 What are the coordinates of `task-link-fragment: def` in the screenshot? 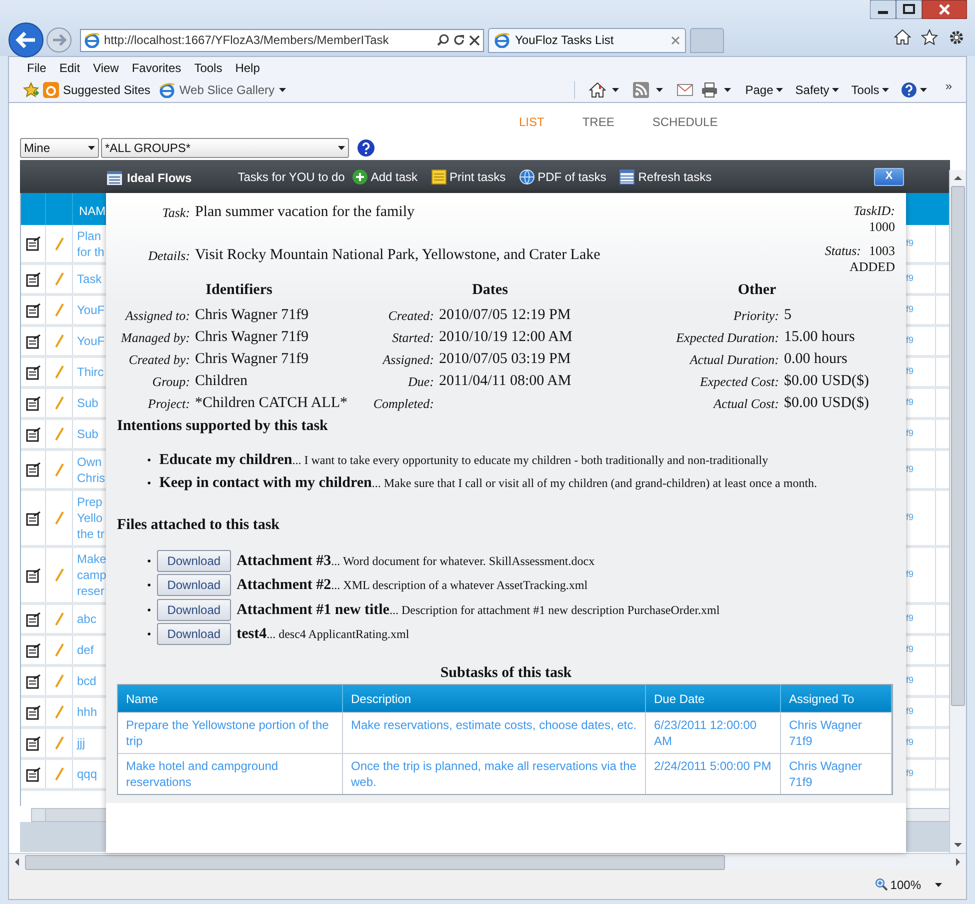 It's located at (91, 650).